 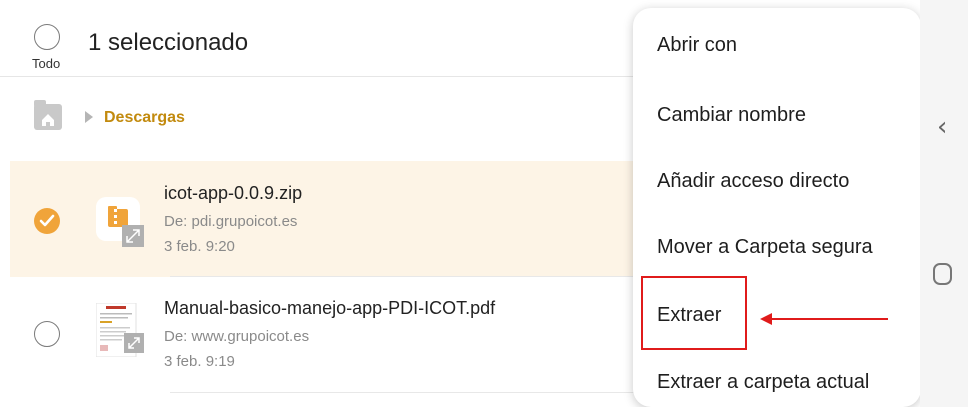 What do you see at coordinates (237, 336) in the screenshot?
I see `file-source: De: www.grupoicot.es` at bounding box center [237, 336].